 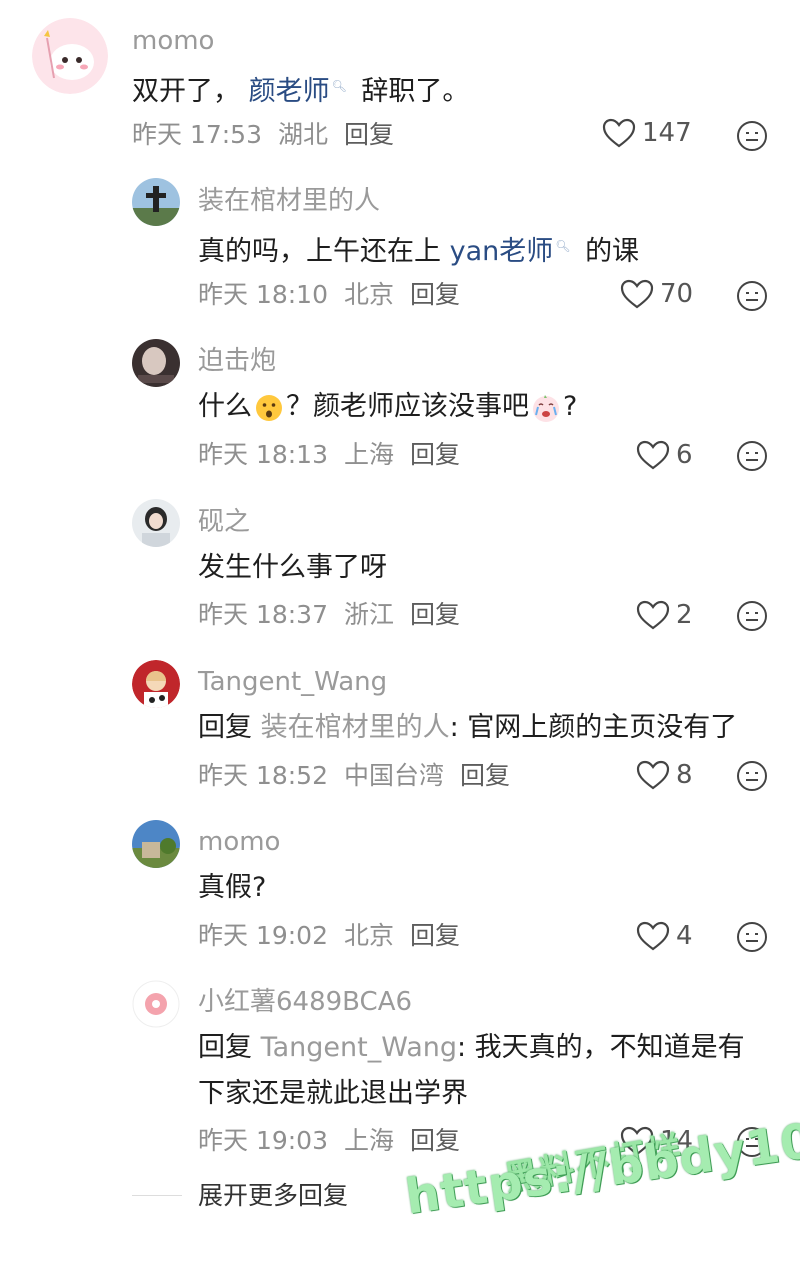 What do you see at coordinates (157, 1195) in the screenshot?
I see `expand-divider` at bounding box center [157, 1195].